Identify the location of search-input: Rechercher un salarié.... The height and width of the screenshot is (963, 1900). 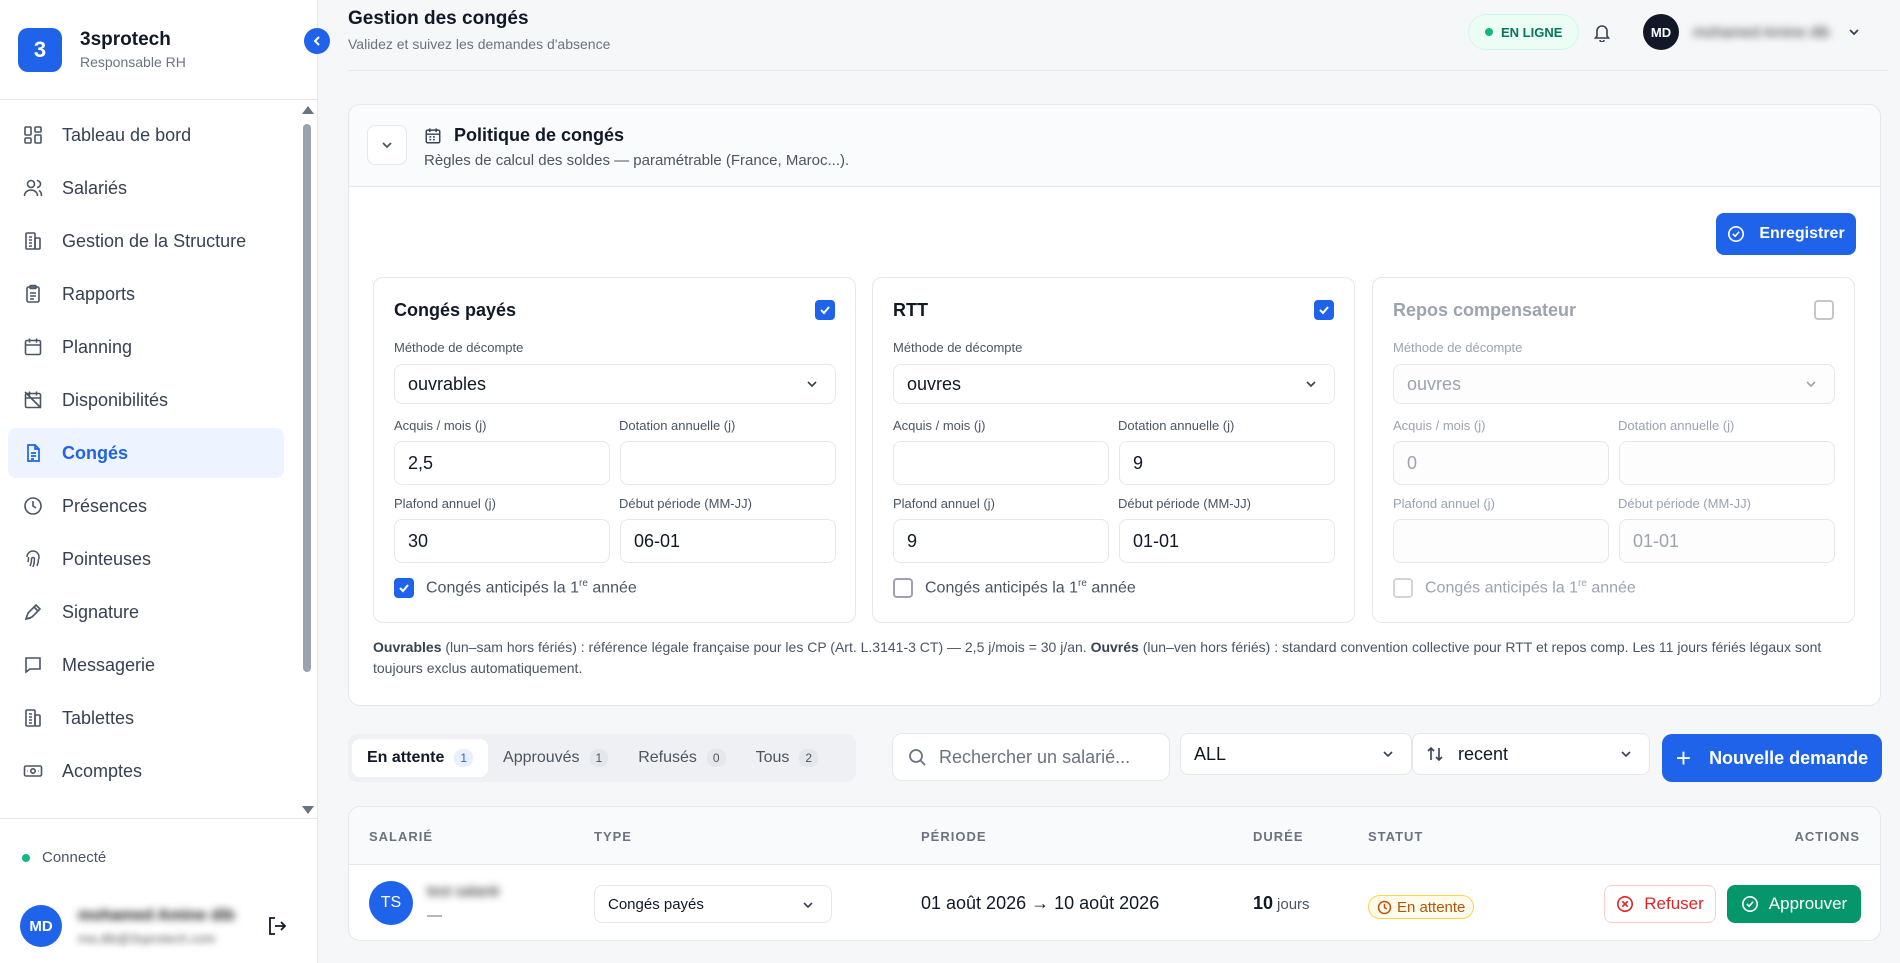
(1031, 757).